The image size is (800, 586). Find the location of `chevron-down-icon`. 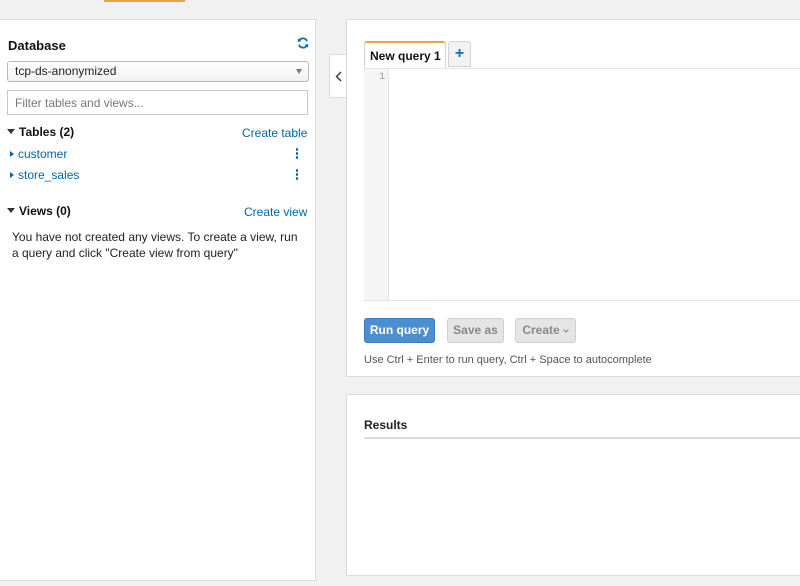

chevron-down-icon is located at coordinates (565, 331).